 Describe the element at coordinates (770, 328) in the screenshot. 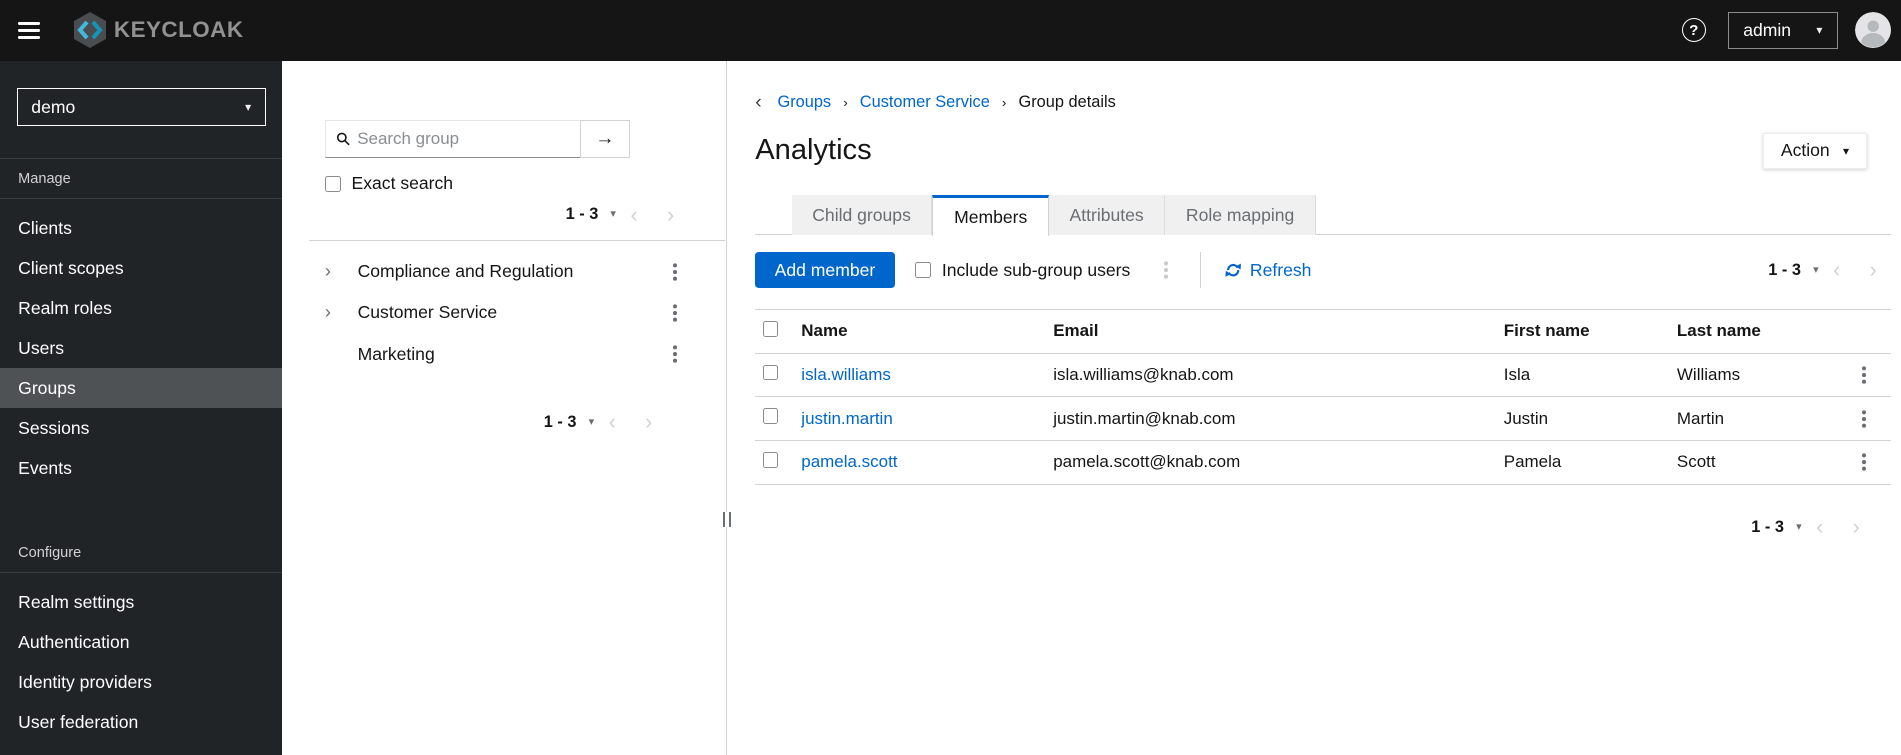

I see `select-all-checkbox` at that location.